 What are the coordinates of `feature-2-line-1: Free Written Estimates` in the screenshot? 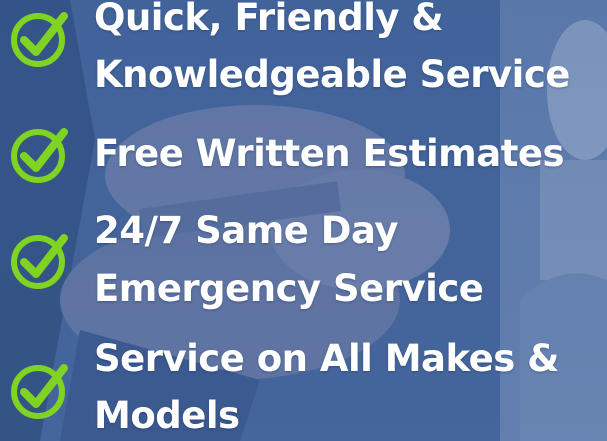 It's located at (329, 153).